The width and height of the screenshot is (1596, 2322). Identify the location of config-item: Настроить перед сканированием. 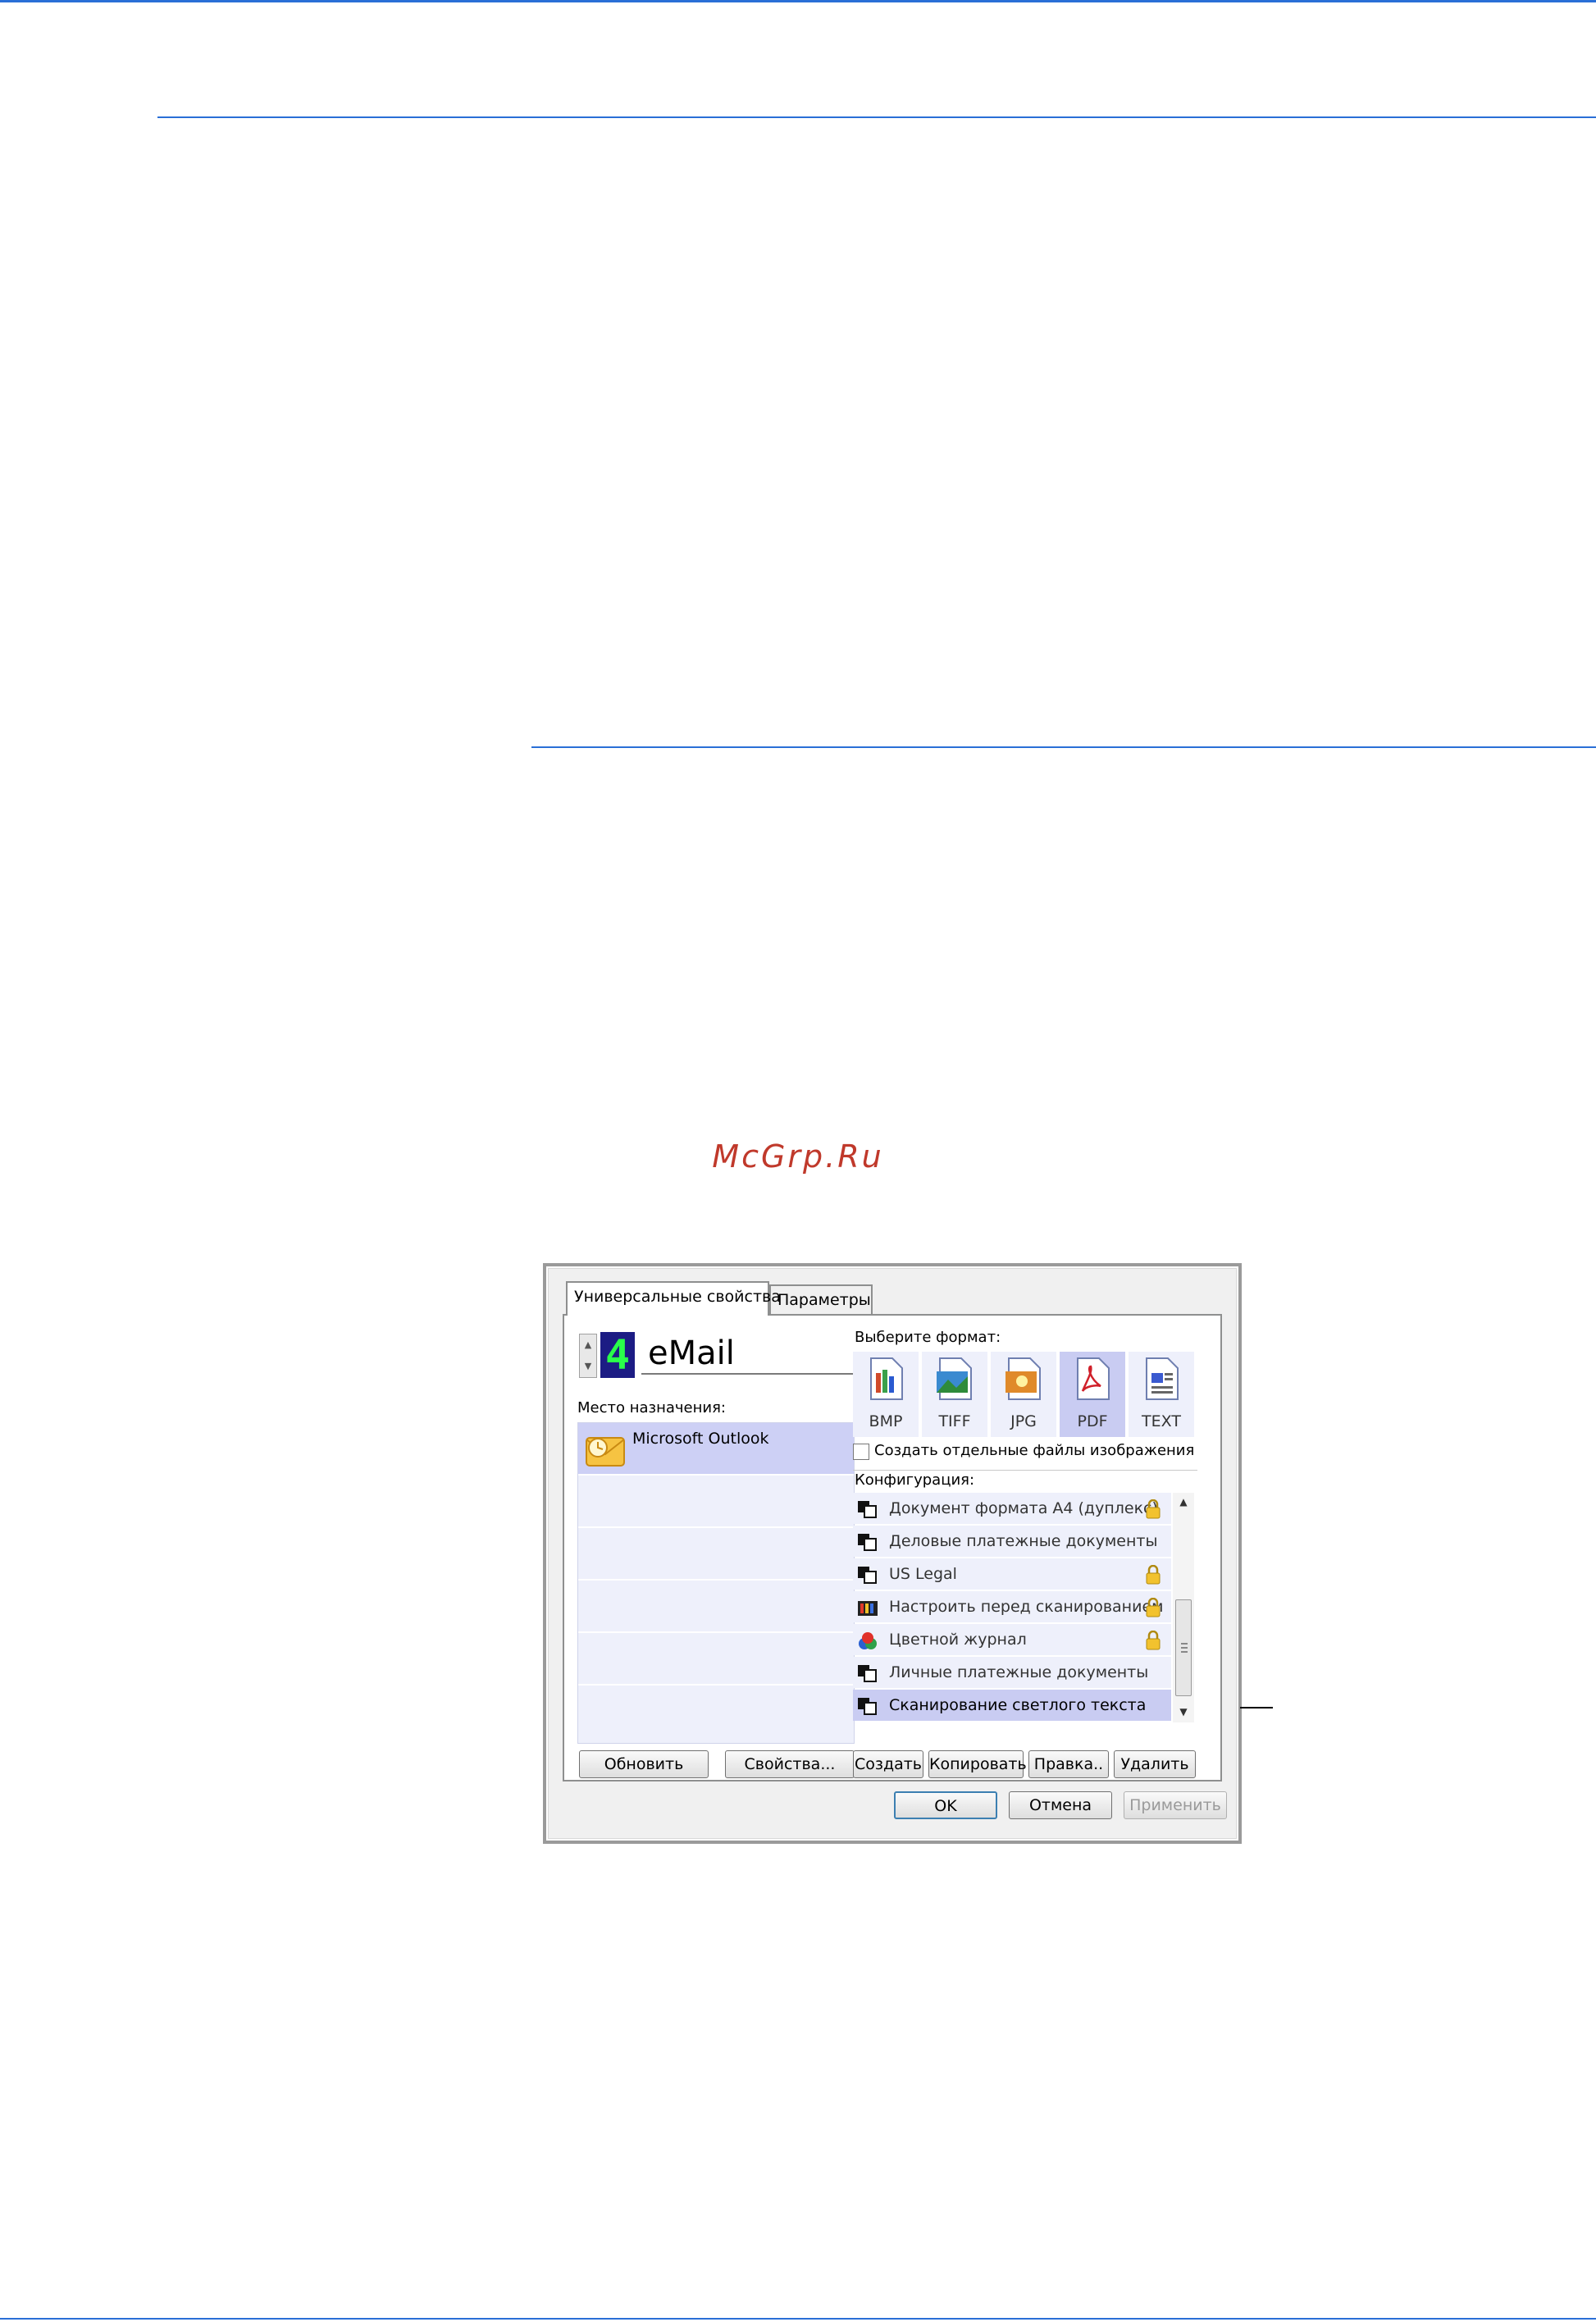
(1012, 1606).